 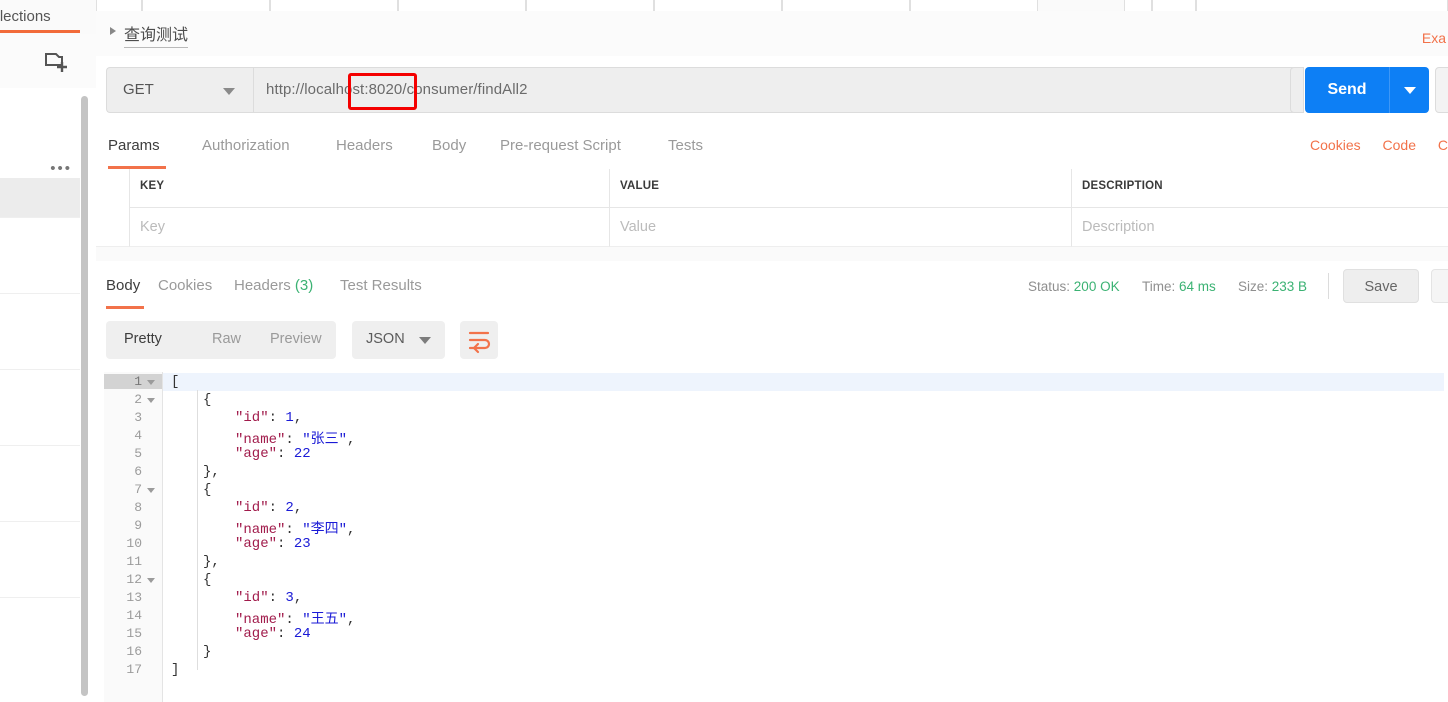 I want to click on language-label: JSON, so click(x=385, y=339).